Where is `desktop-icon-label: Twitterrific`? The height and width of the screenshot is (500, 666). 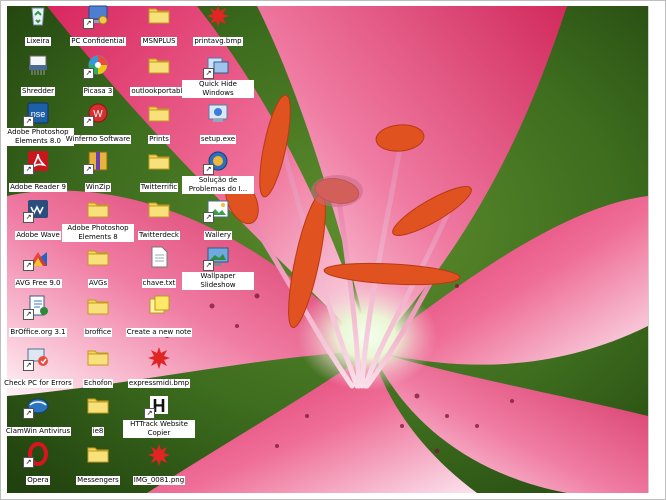 desktop-icon-label: Twitterrific is located at coordinates (159, 187).